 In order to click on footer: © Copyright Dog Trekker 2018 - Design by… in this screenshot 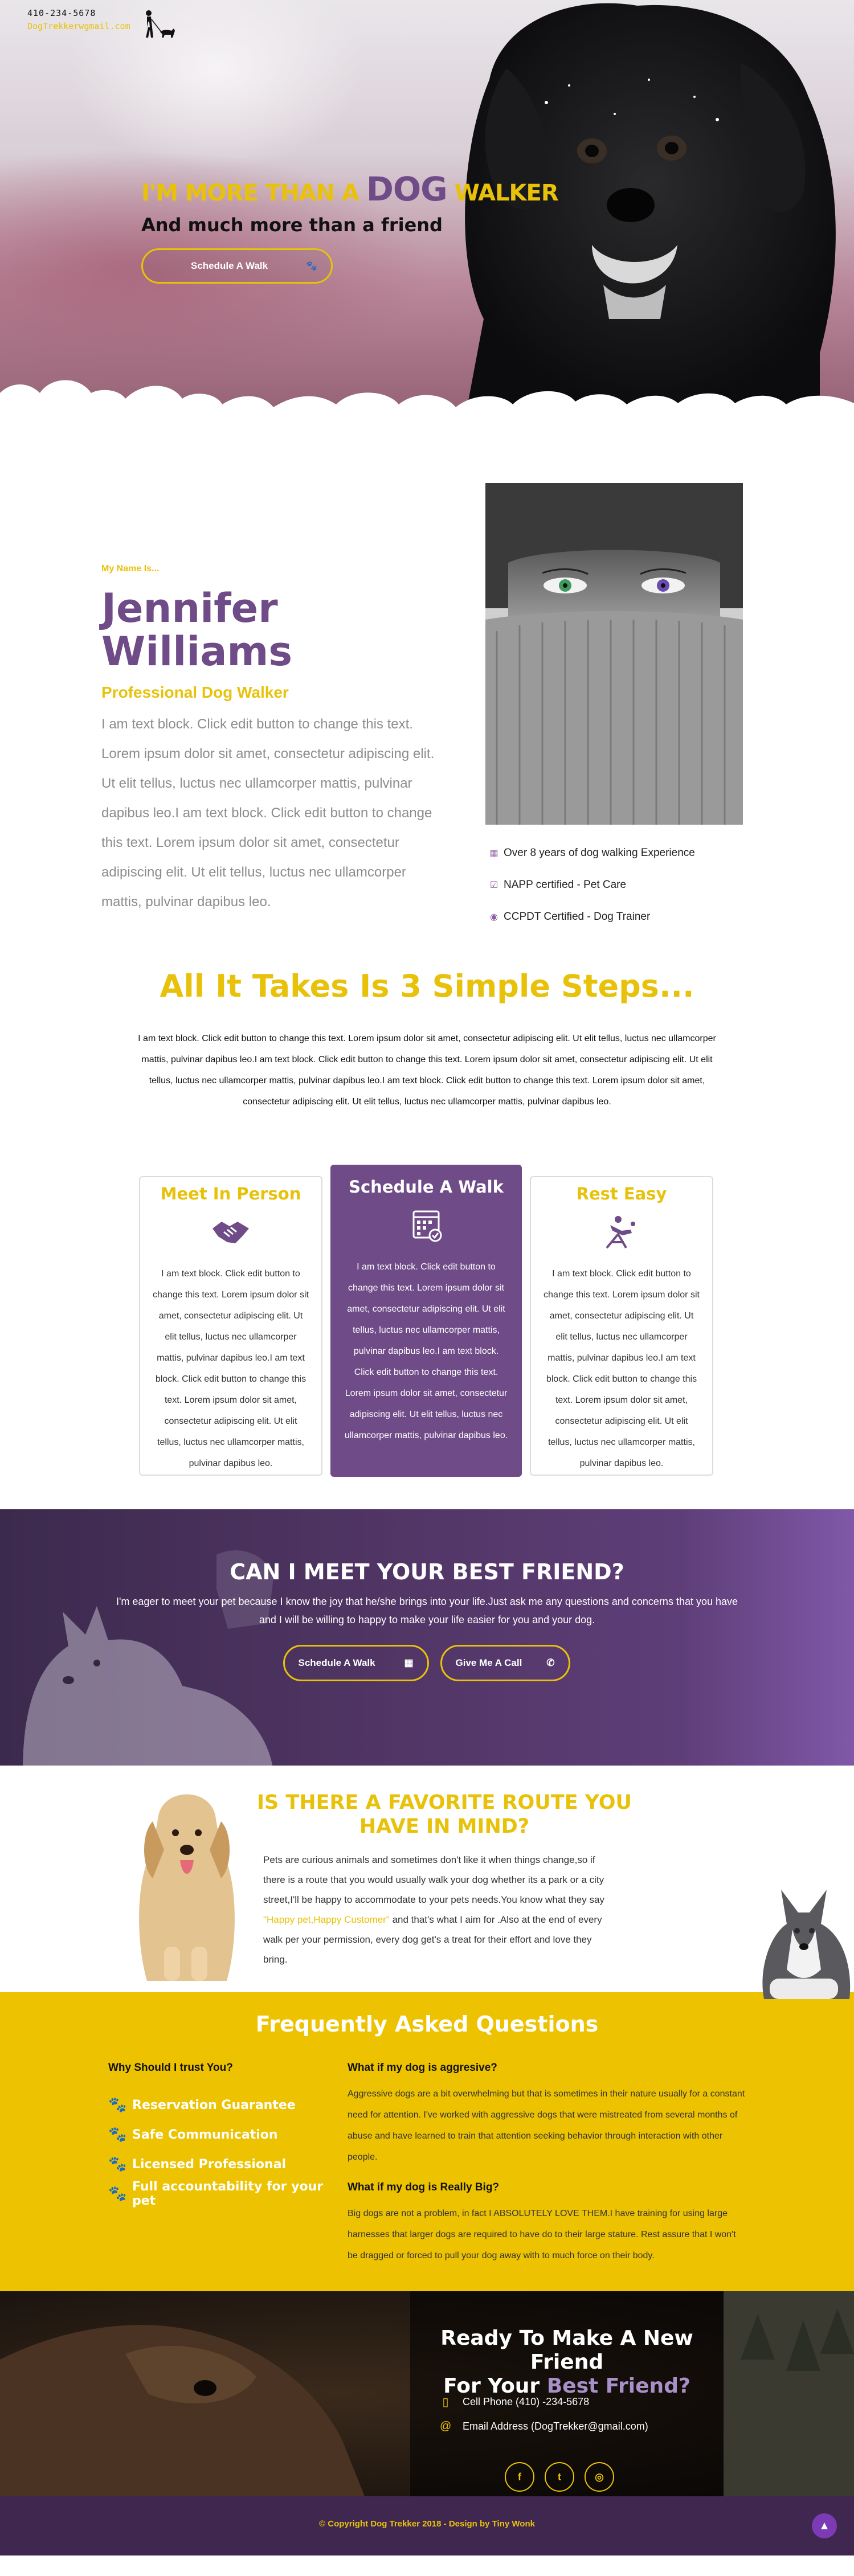, I will do `click(427, 2525)`.